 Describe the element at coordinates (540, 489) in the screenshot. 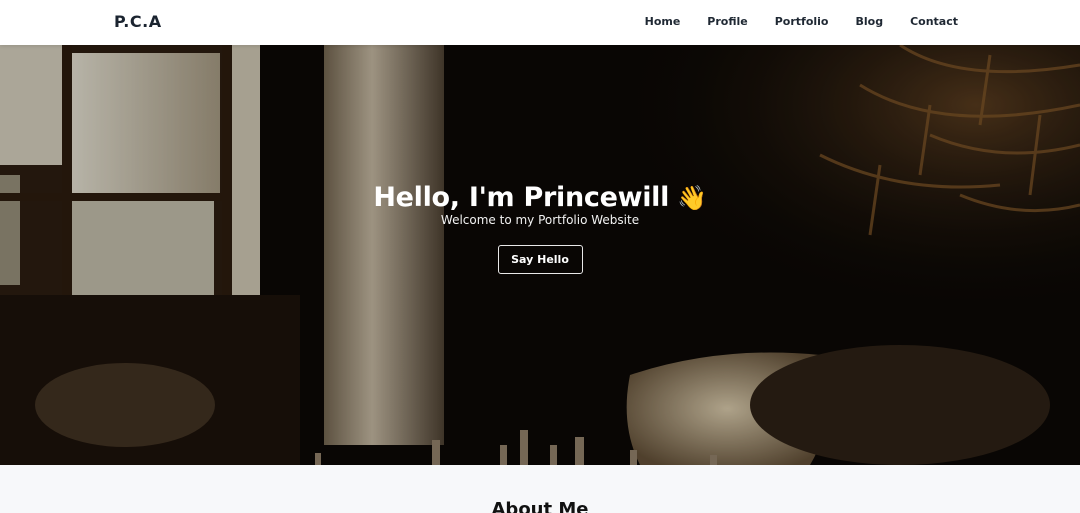

I see `about-section: About Me` at that location.